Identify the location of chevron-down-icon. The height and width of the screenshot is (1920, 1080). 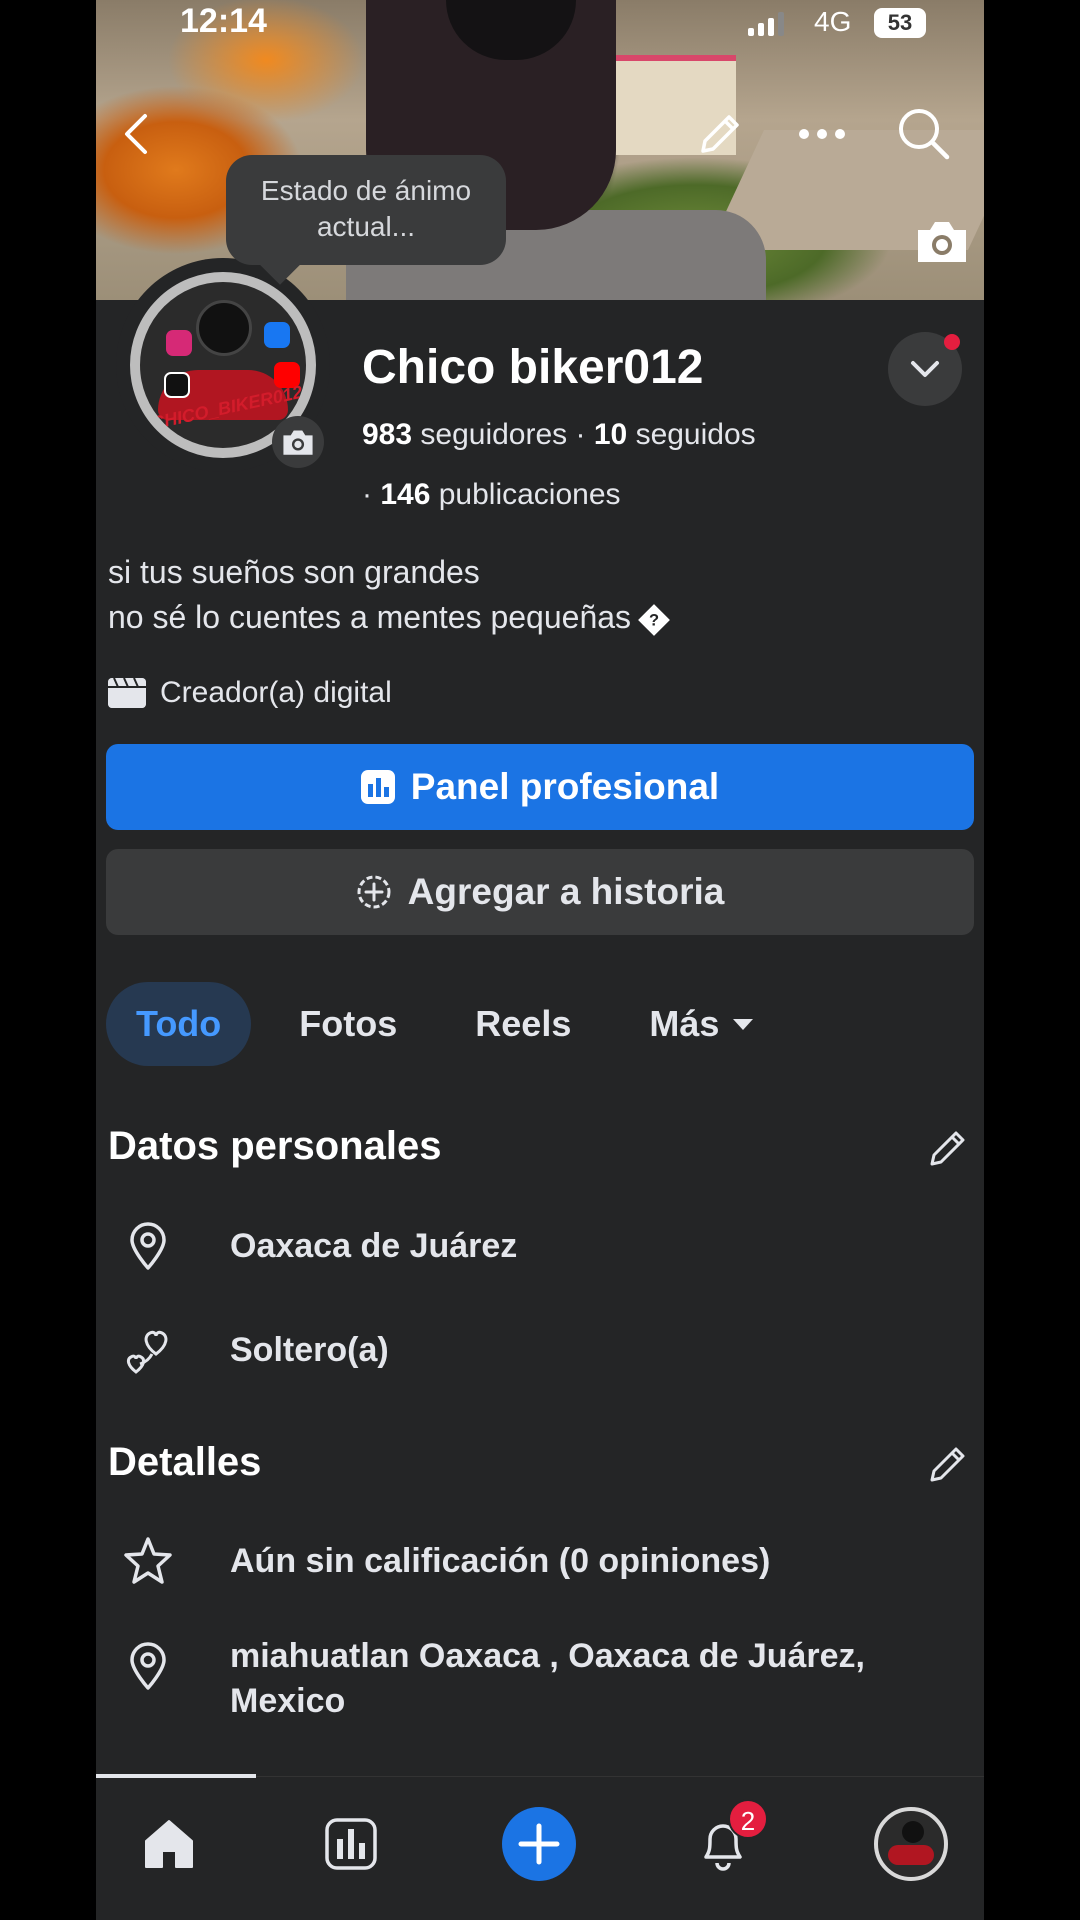
(925, 369).